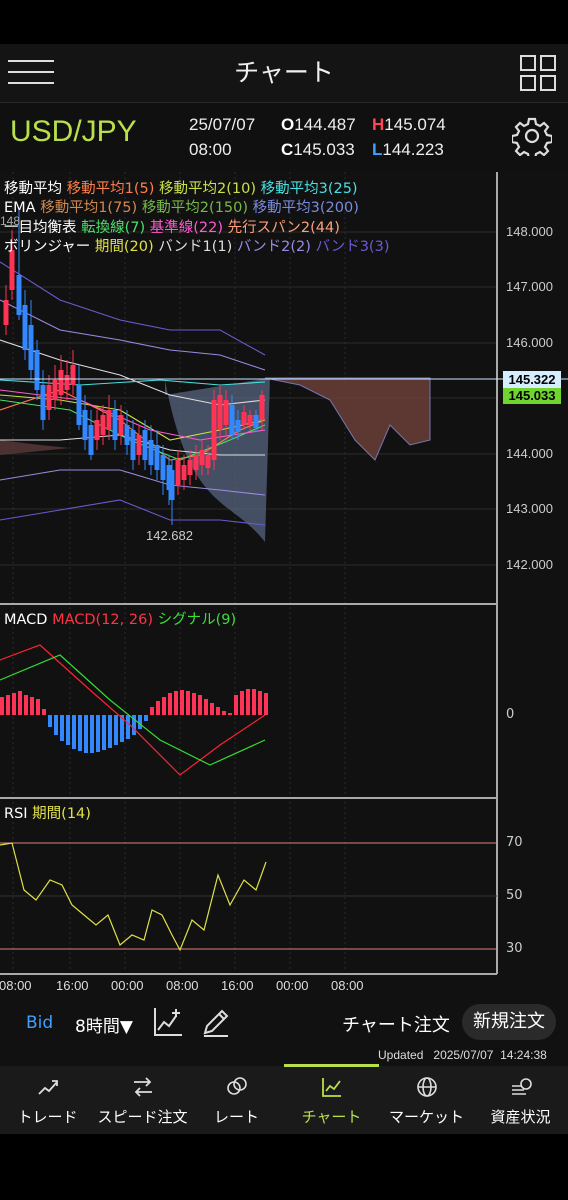 The height and width of the screenshot is (1200, 568). I want to click on close-price-tag: 145.033, so click(532, 396).